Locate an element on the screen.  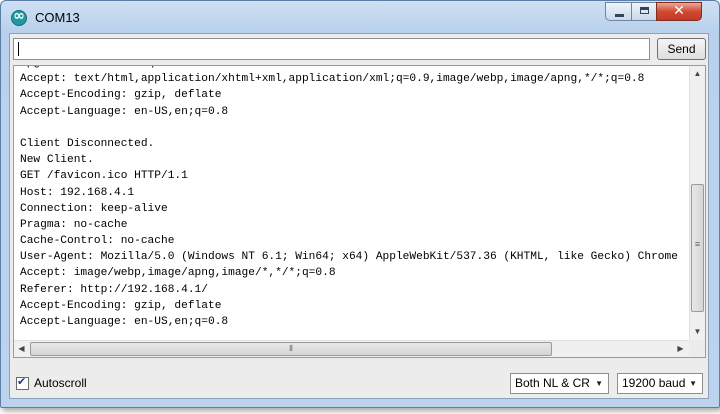
grip-icon: ⦀ is located at coordinates (291, 348).